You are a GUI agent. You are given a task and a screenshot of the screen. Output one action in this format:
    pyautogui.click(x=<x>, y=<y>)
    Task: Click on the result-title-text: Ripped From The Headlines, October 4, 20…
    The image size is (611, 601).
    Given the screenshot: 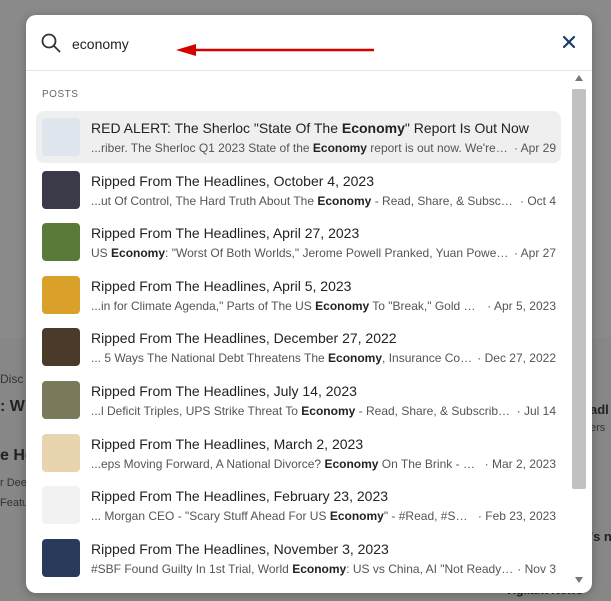 What is the action you would take?
    pyautogui.click(x=233, y=180)
    